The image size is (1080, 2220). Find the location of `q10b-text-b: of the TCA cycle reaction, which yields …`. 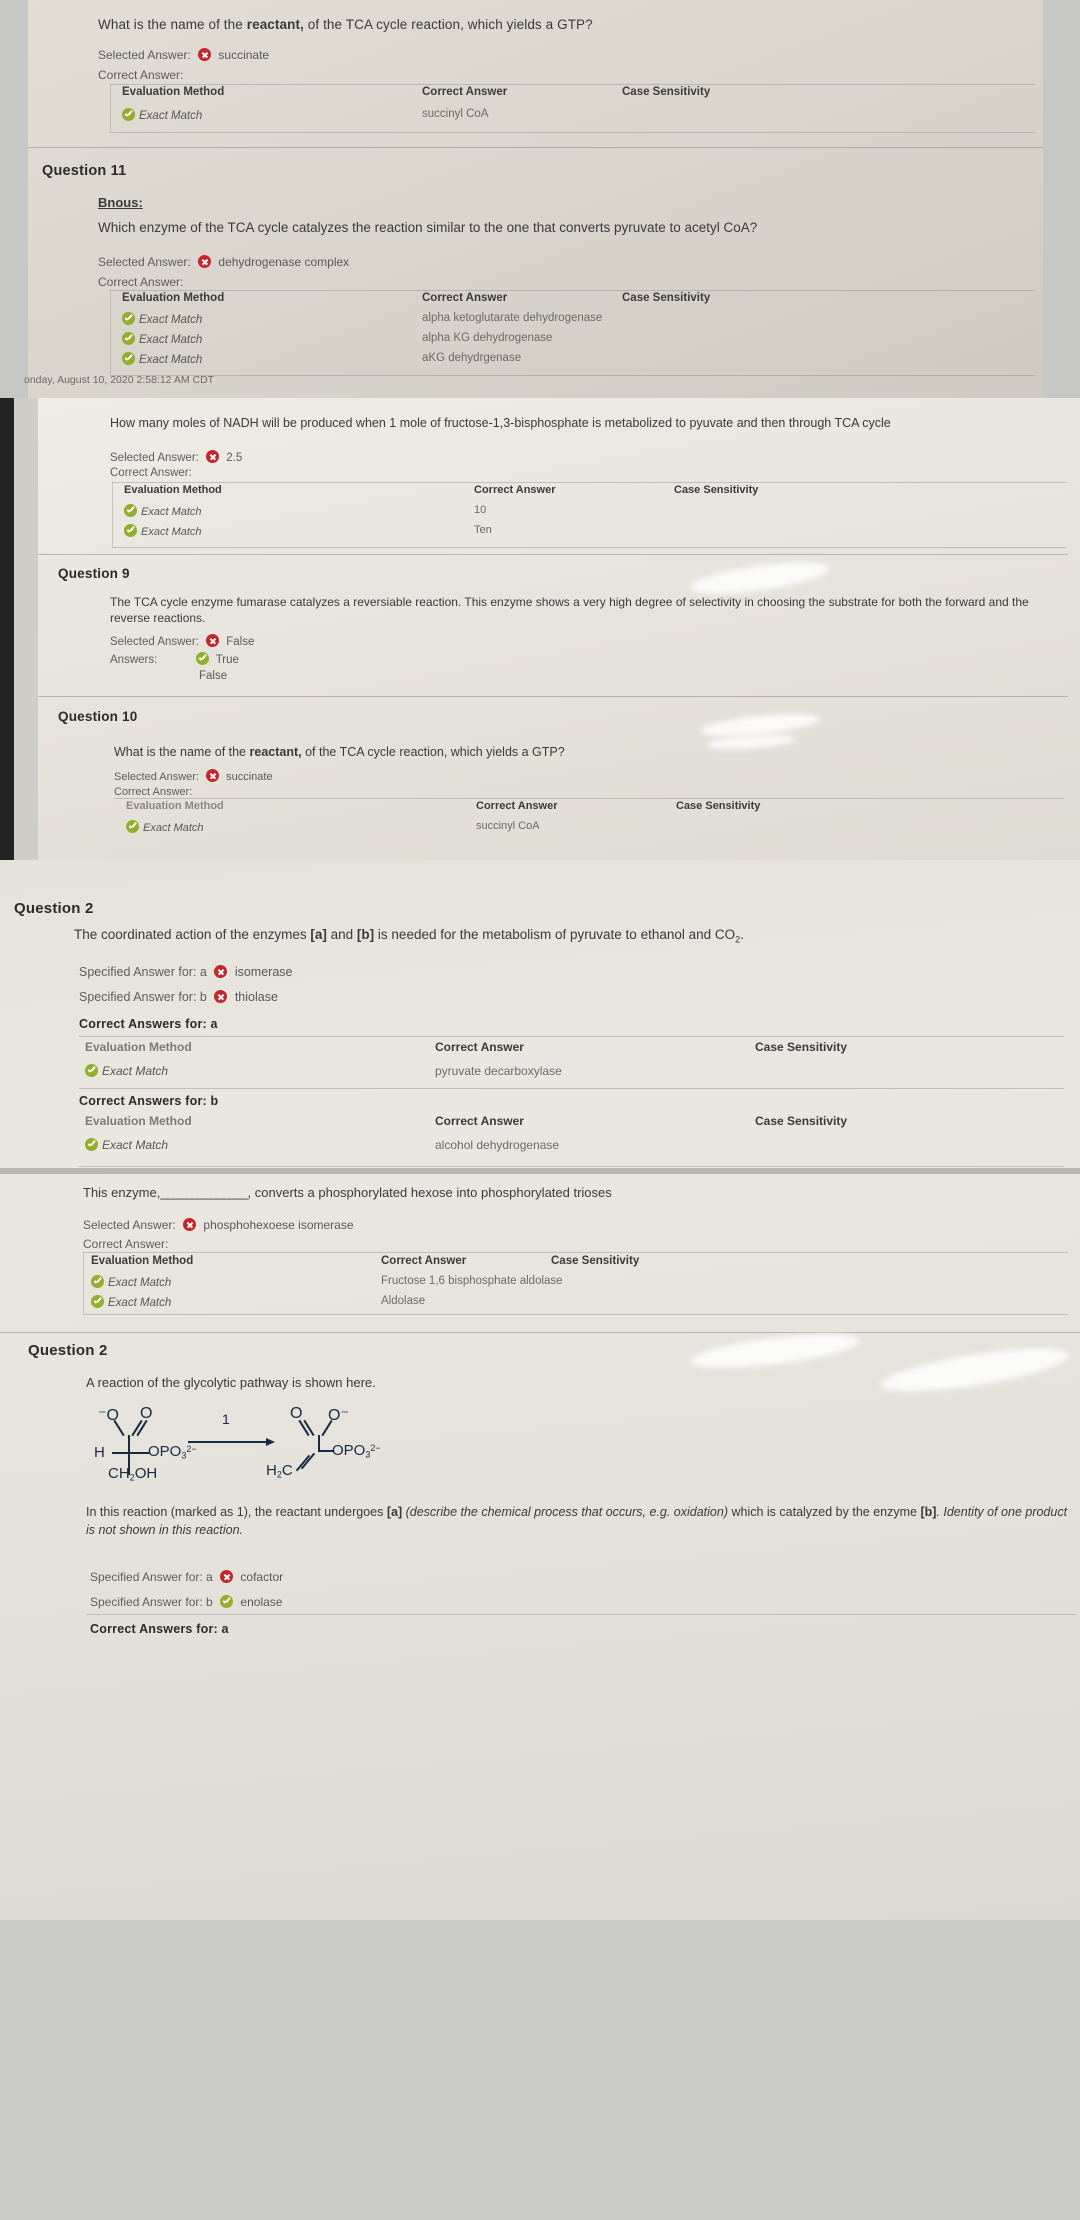

q10b-text-b: of the TCA cycle reaction, which yields … is located at coordinates (433, 752).